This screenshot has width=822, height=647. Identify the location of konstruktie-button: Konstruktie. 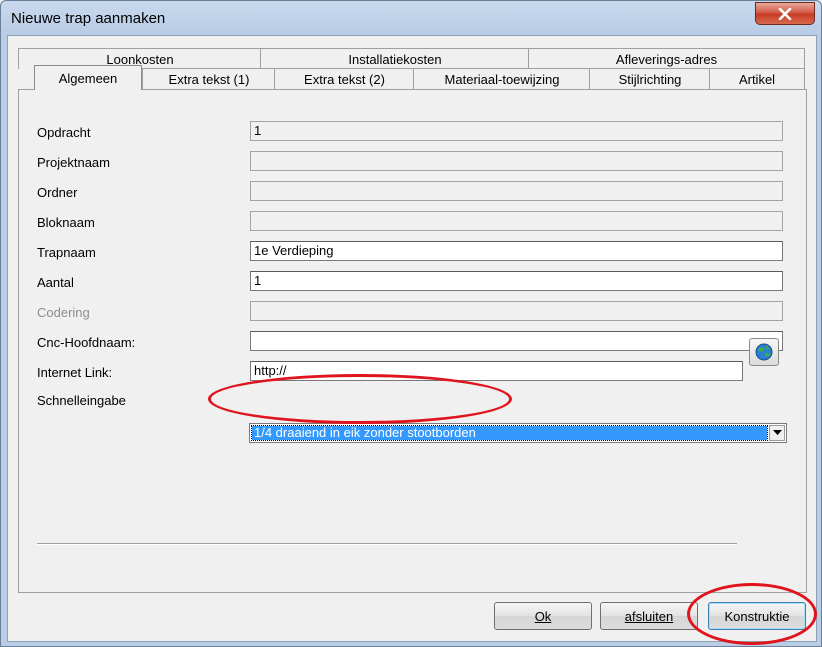
(757, 616).